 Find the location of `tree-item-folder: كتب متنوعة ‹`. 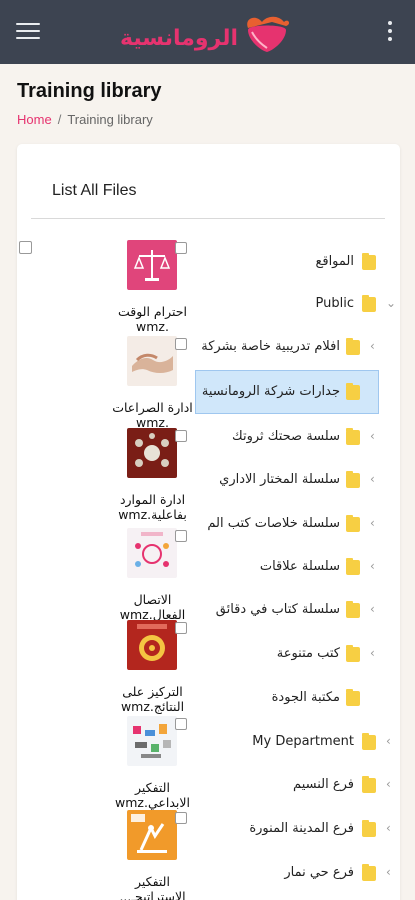

tree-item-folder: كتب متنوعة ‹ is located at coordinates (287, 654).